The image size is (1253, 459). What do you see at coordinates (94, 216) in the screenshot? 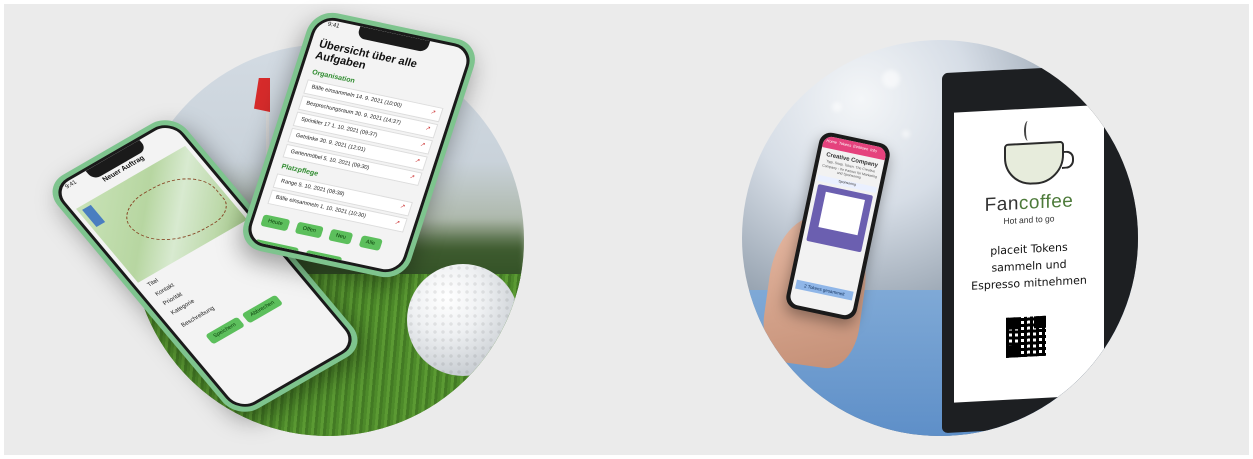
I see `map-zoom-controls` at bounding box center [94, 216].